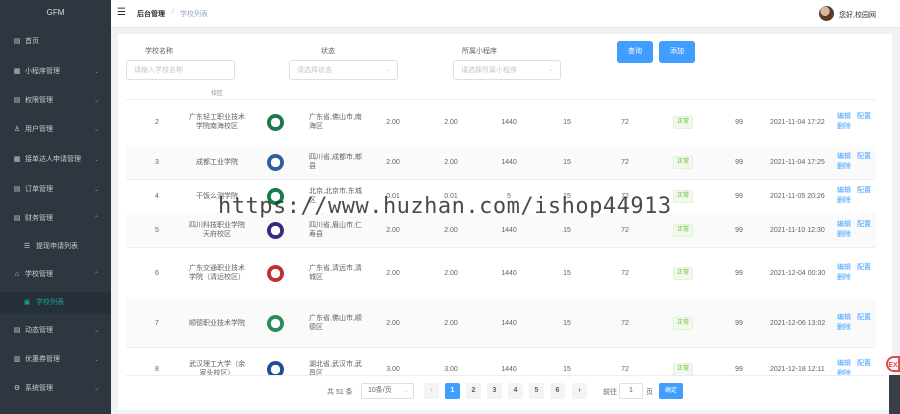 The width and height of the screenshot is (900, 414). I want to click on cell-created-time-text: 2021-11-04 17:25, so click(797, 162).